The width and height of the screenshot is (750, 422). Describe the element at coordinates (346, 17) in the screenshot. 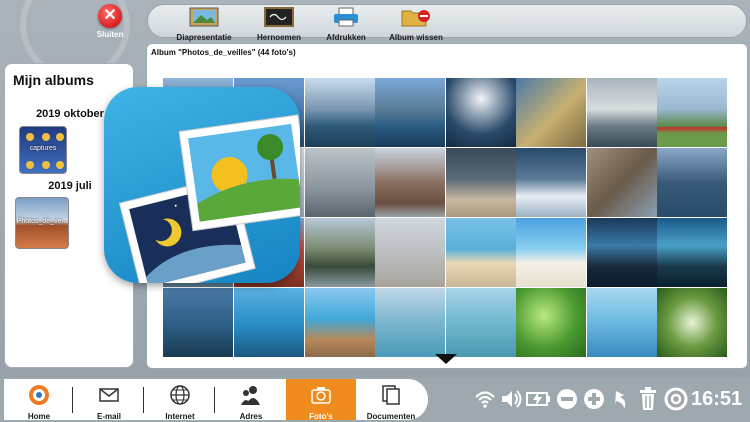

I see `printer-icon` at that location.